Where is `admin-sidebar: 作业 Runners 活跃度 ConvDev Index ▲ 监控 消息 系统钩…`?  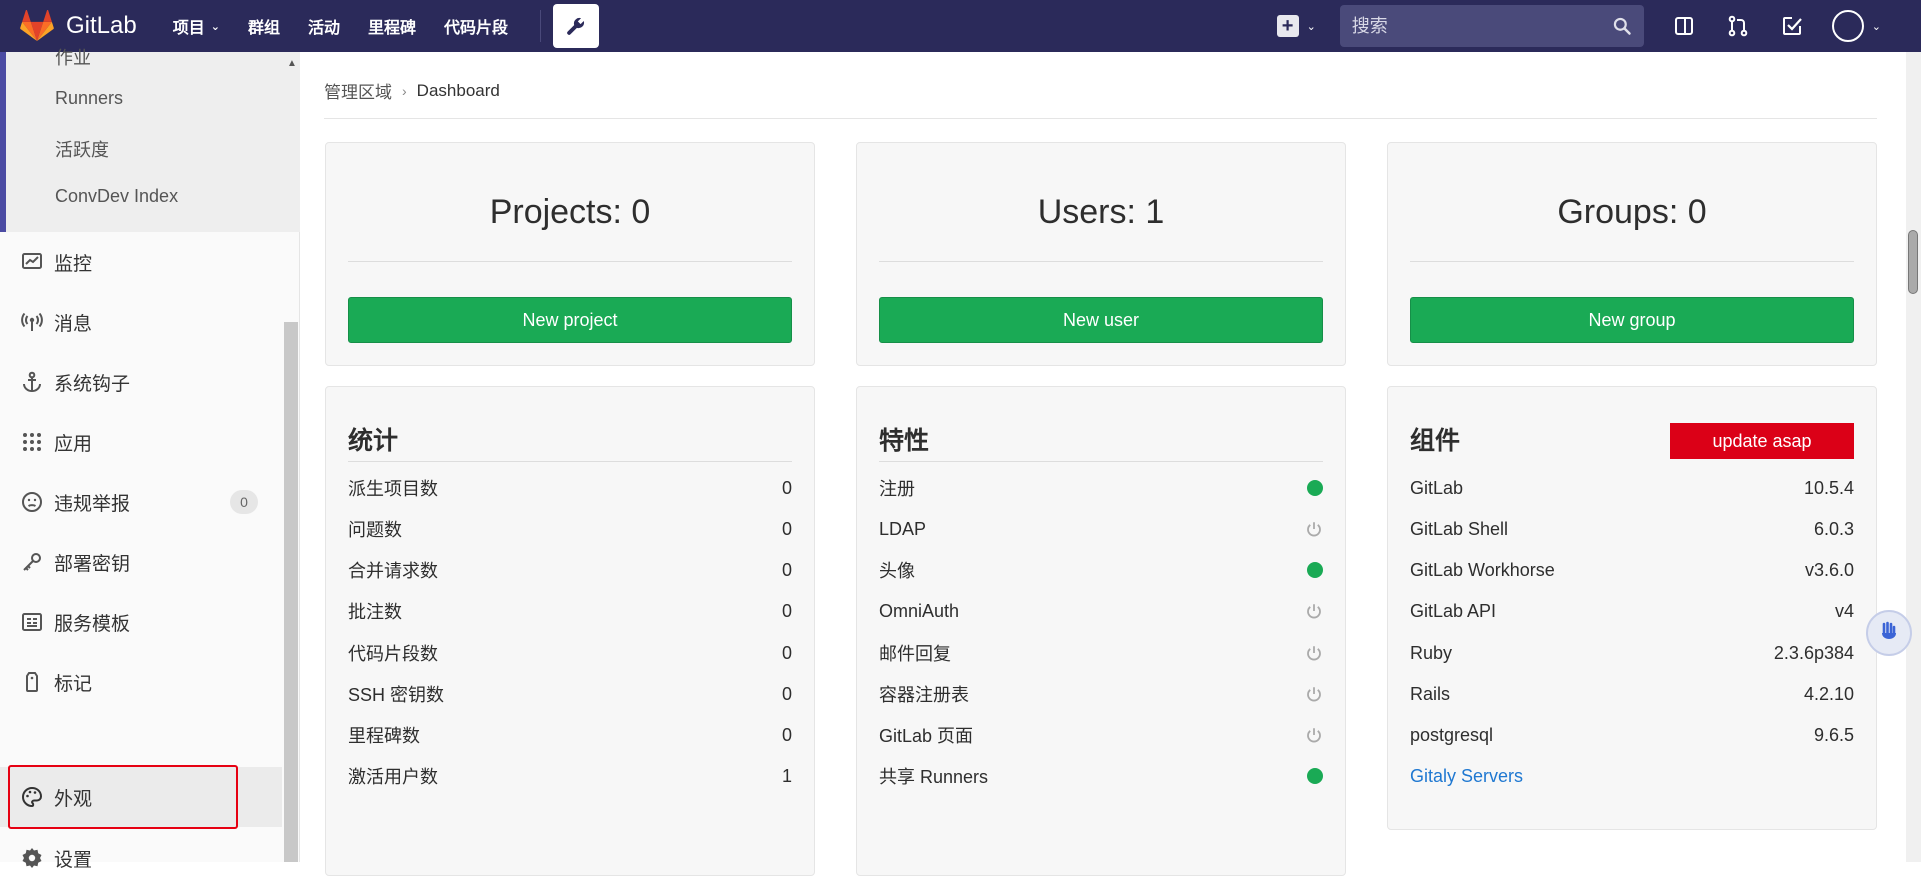
admin-sidebar: 作业 Runners 活跃度 ConvDev Index ▲ 监控 消息 系统钩… is located at coordinates (150, 459).